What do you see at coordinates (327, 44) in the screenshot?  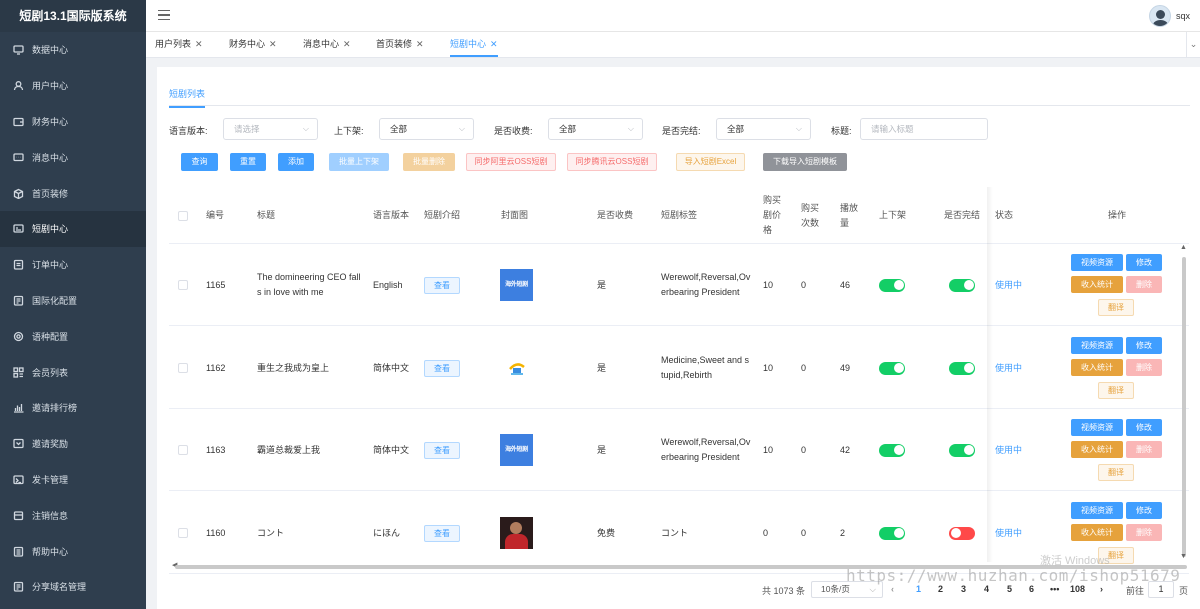 I see `tab-messages: 消息中心 ✕` at bounding box center [327, 44].